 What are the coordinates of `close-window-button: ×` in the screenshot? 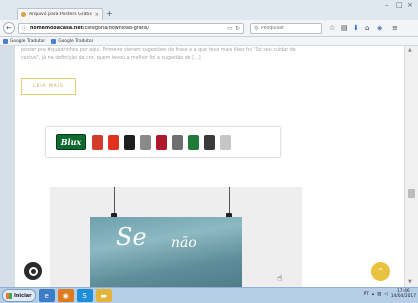 It's located at (410, 5).